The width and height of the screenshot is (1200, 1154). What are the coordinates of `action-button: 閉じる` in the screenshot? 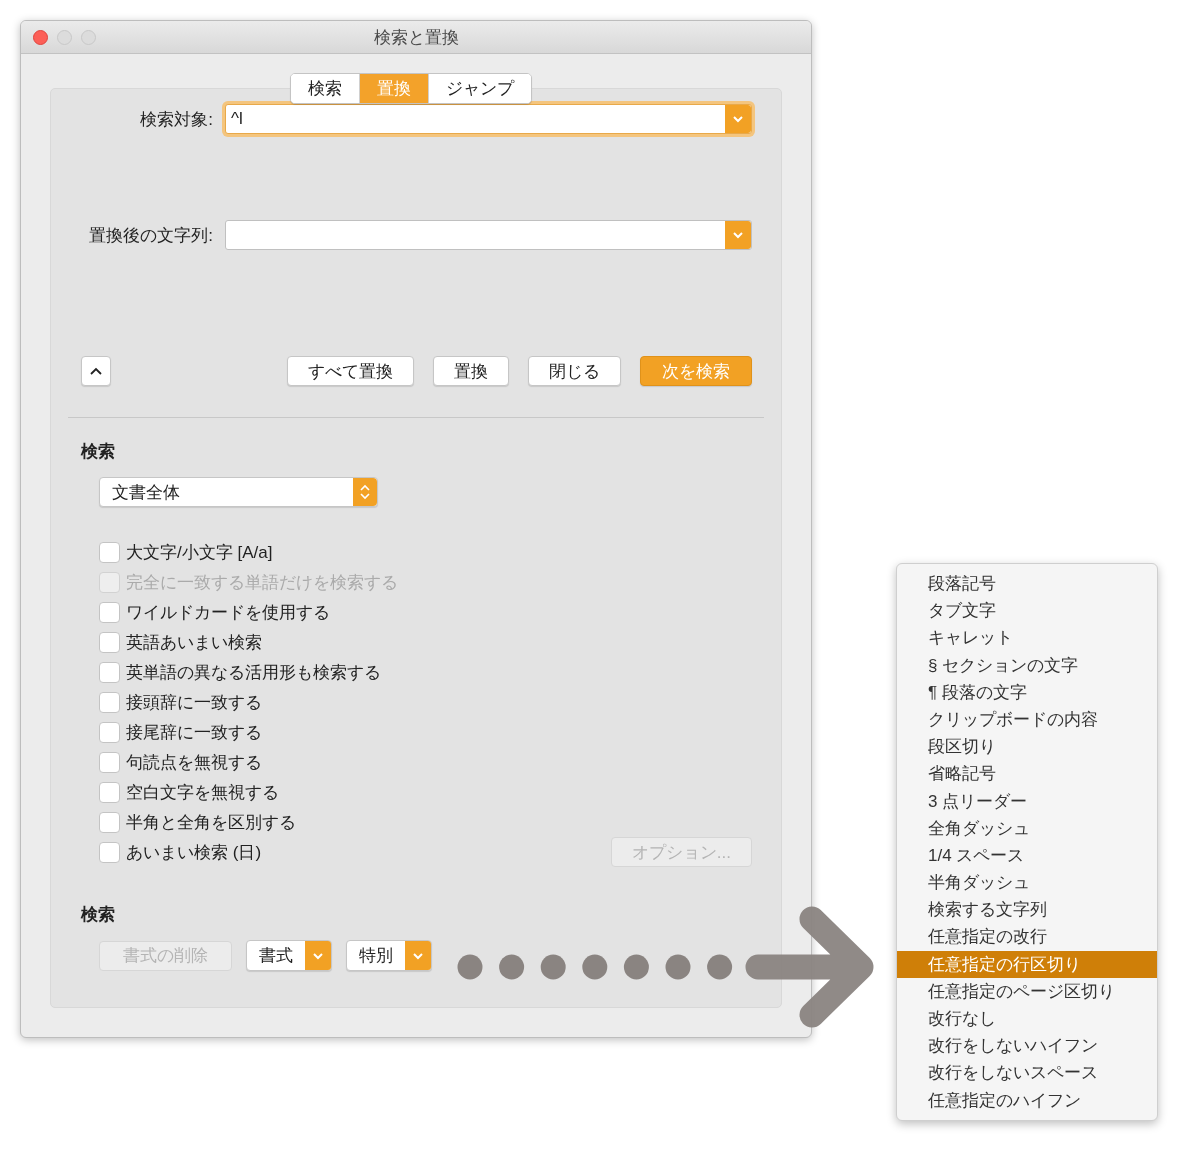 It's located at (574, 371).